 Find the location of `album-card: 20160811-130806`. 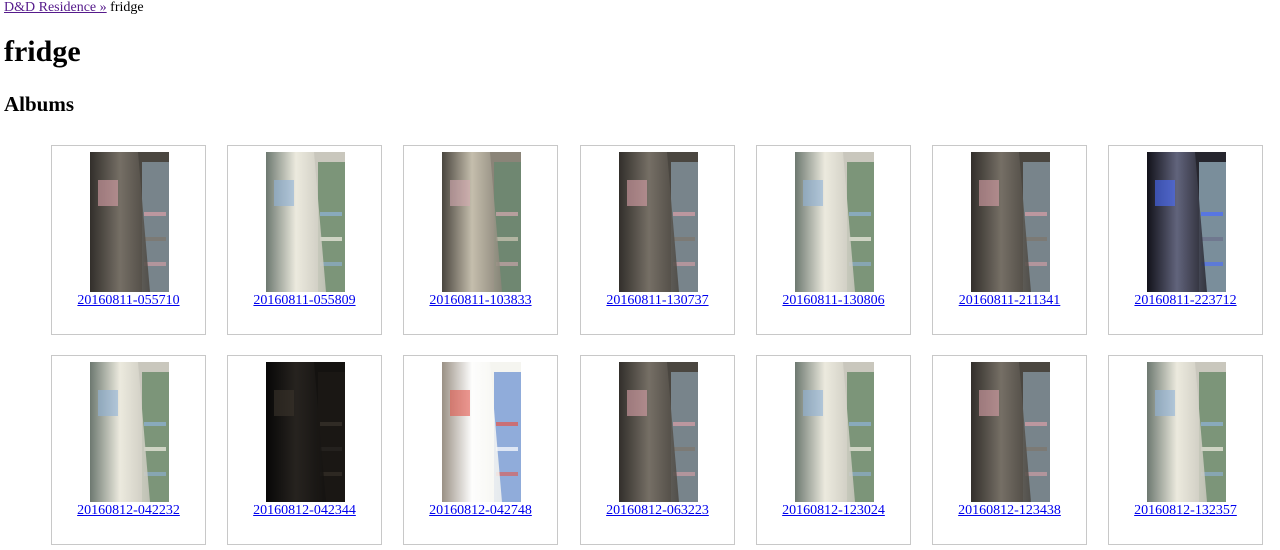

album-card: 20160811-130806 is located at coordinates (833, 240).